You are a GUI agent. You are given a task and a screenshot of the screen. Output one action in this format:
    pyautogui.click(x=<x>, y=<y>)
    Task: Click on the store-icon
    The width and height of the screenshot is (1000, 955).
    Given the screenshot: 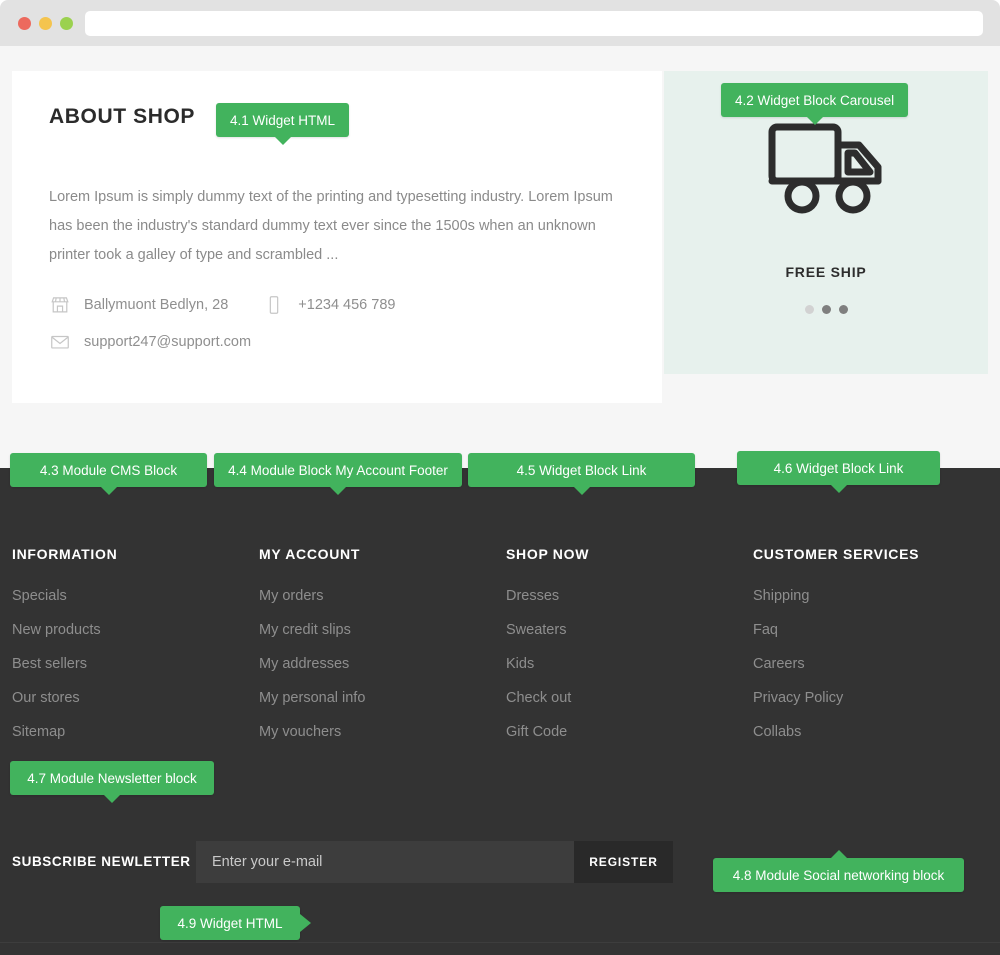 What is the action you would take?
    pyautogui.click(x=60, y=305)
    